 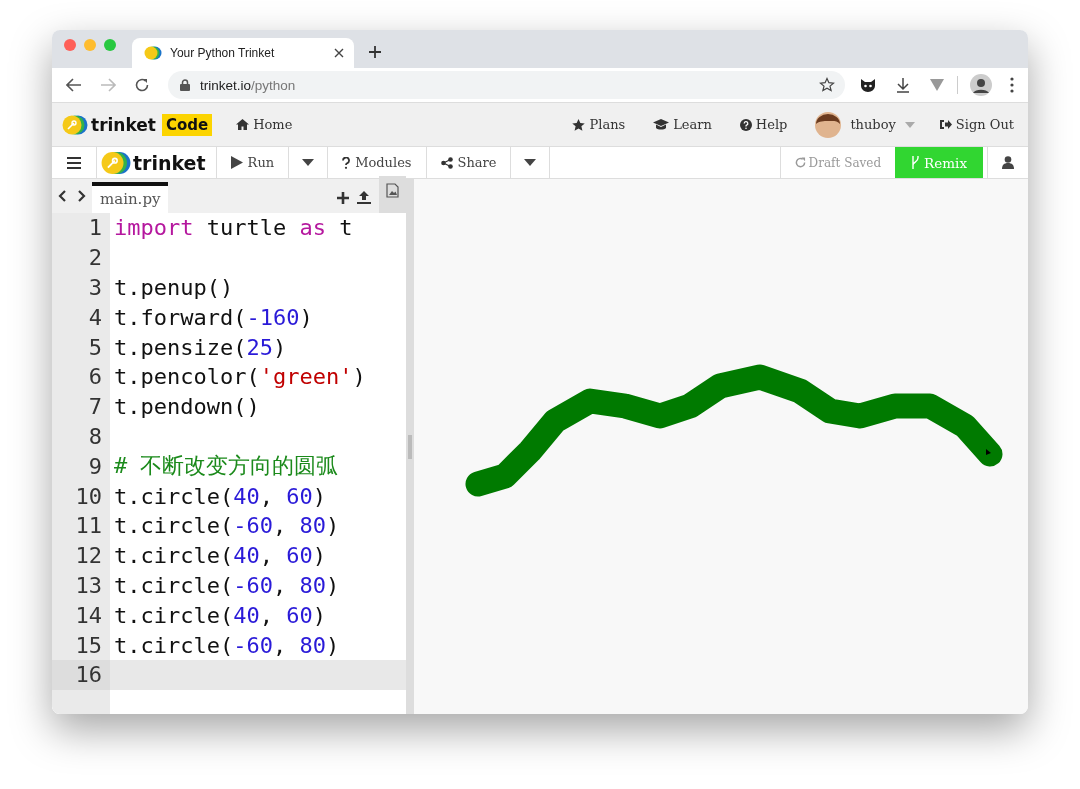 What do you see at coordinates (446, 162) in the screenshot?
I see `share-icon` at bounding box center [446, 162].